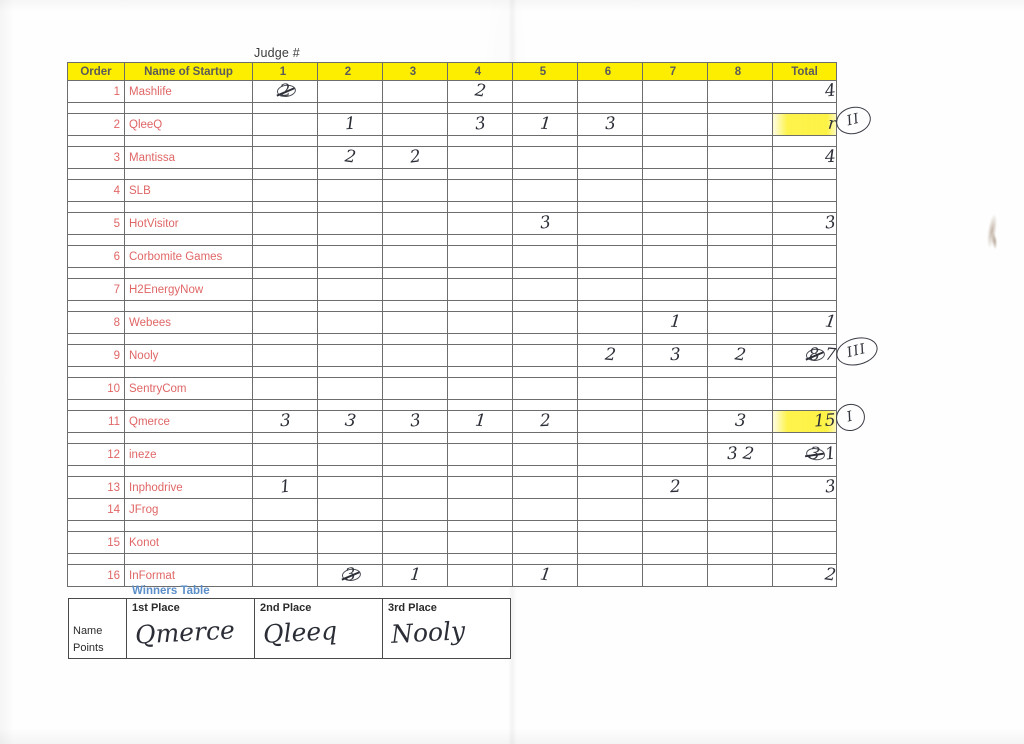 This screenshot has height=744, width=1024. I want to click on score-cell-judge-8: 2, so click(740, 355).